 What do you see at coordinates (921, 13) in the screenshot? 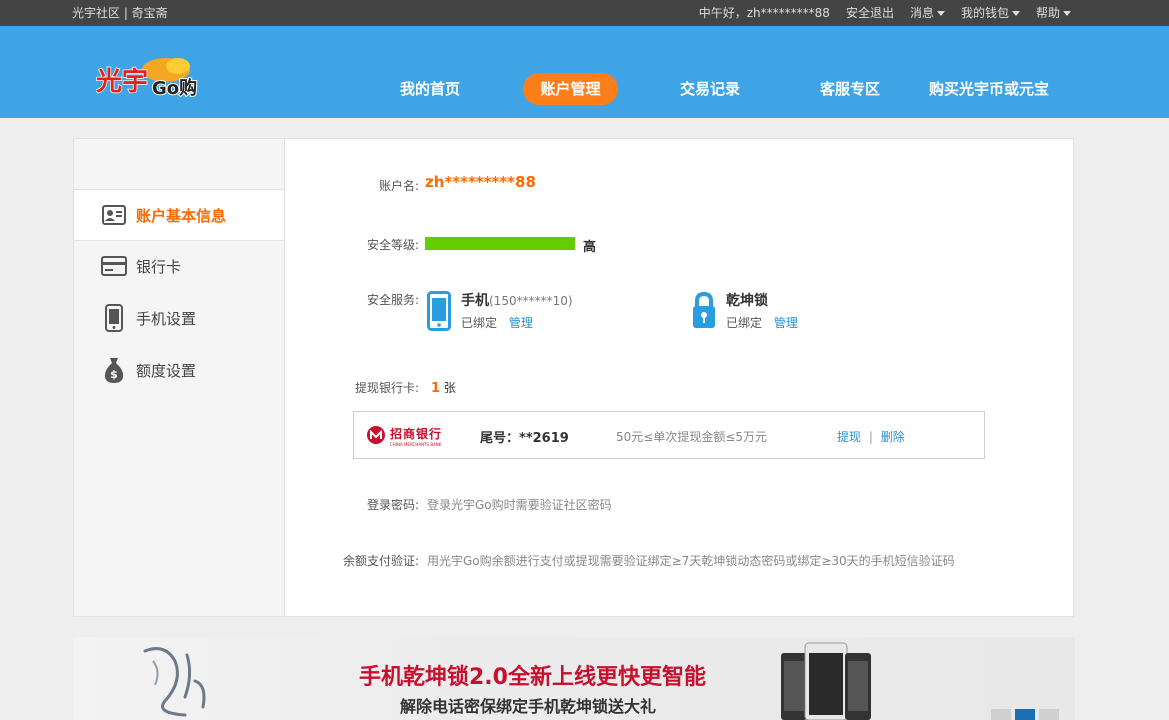
I see `messages-label: 消息` at bounding box center [921, 13].